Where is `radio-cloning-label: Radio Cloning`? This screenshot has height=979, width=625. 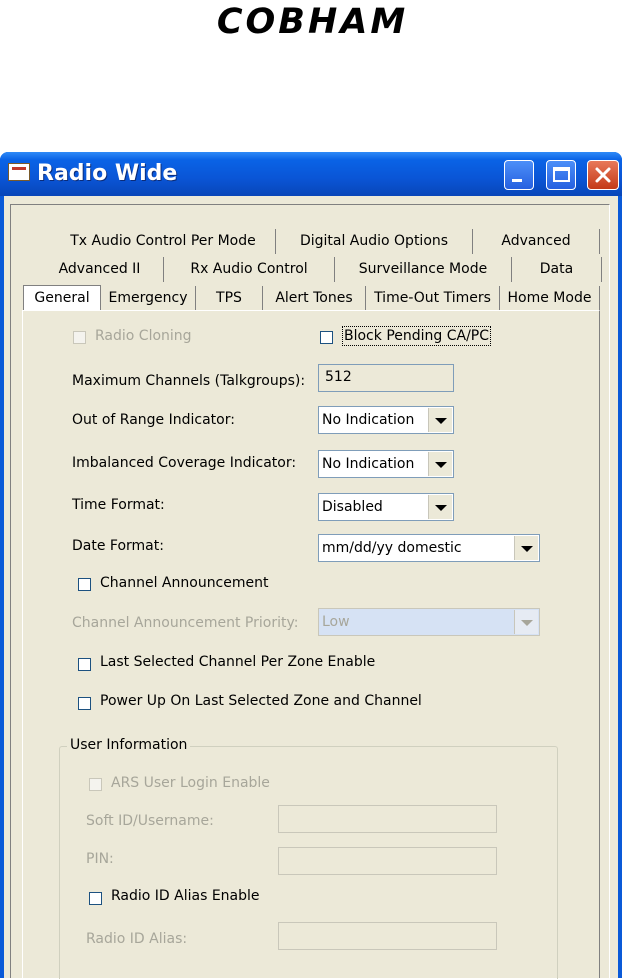
radio-cloning-label: Radio Cloning is located at coordinates (143, 336).